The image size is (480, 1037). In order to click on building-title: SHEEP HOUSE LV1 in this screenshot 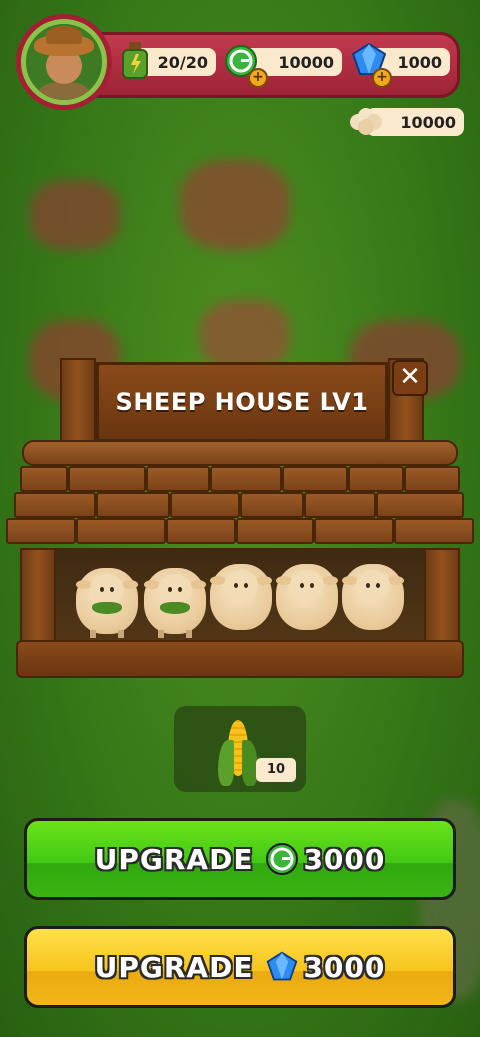, I will do `click(242, 402)`.